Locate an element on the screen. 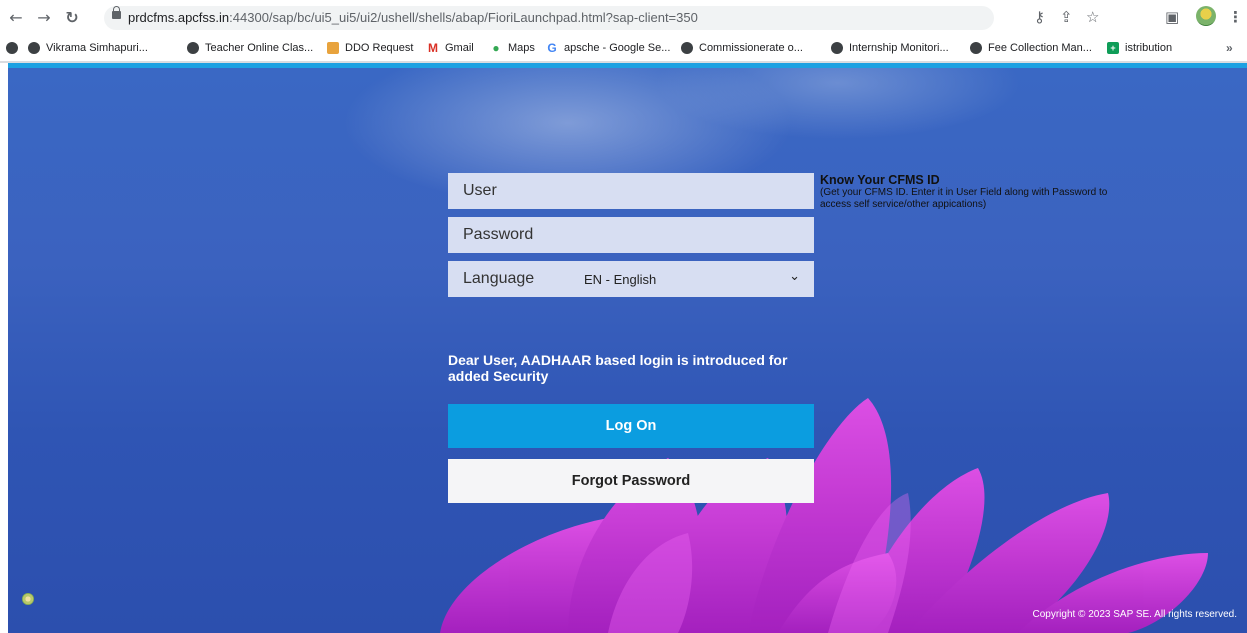 Image resolution: width=1247 pixels, height=633 pixels. forgot-password-button: Forgot Password is located at coordinates (631, 481).